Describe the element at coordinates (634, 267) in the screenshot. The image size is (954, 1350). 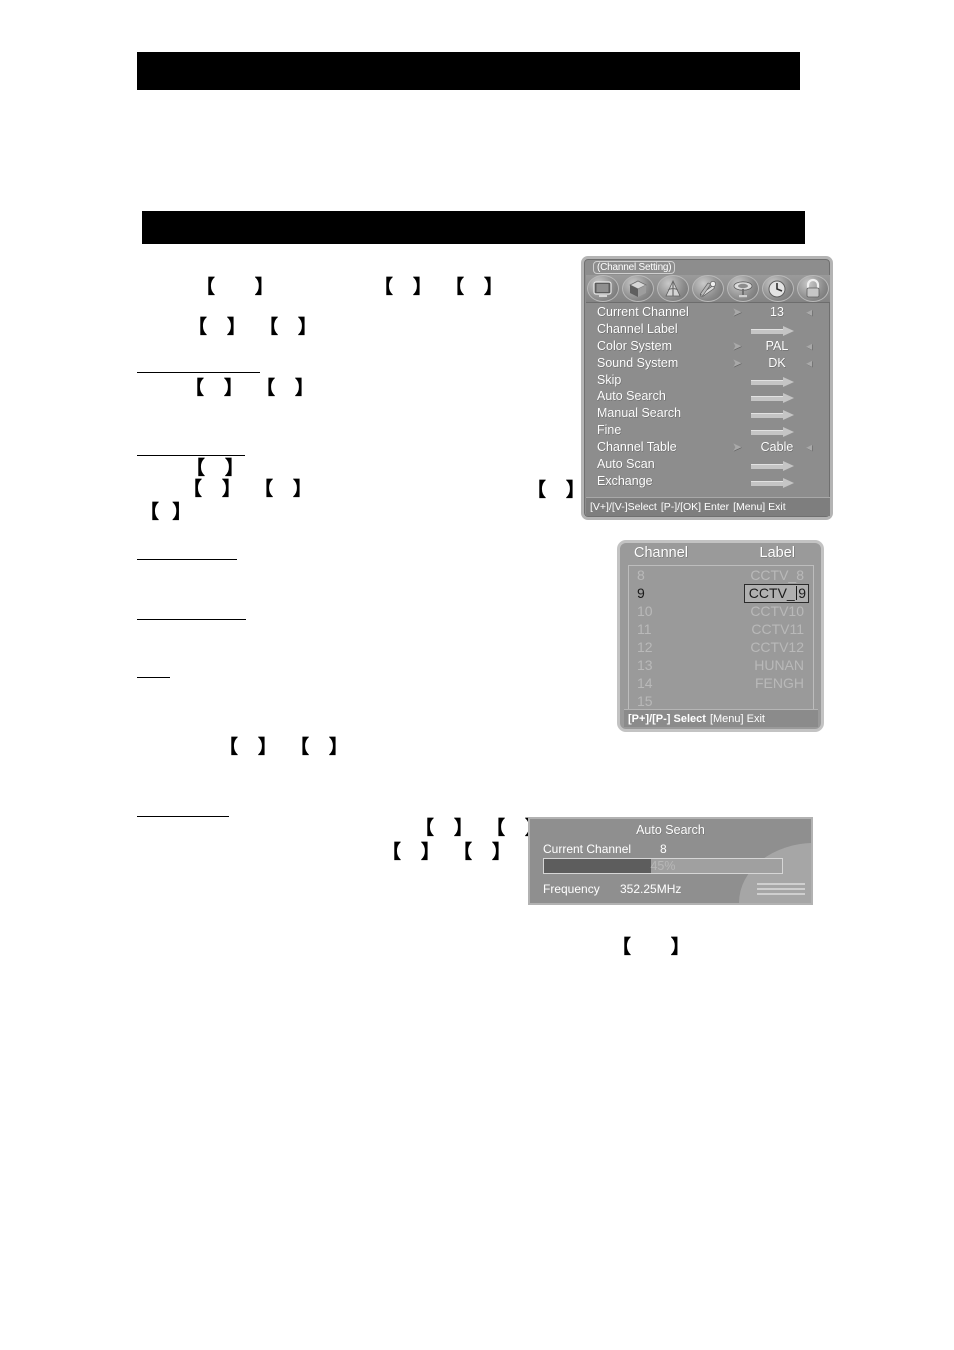
I see `osd-title: (Channel Setting)` at that location.